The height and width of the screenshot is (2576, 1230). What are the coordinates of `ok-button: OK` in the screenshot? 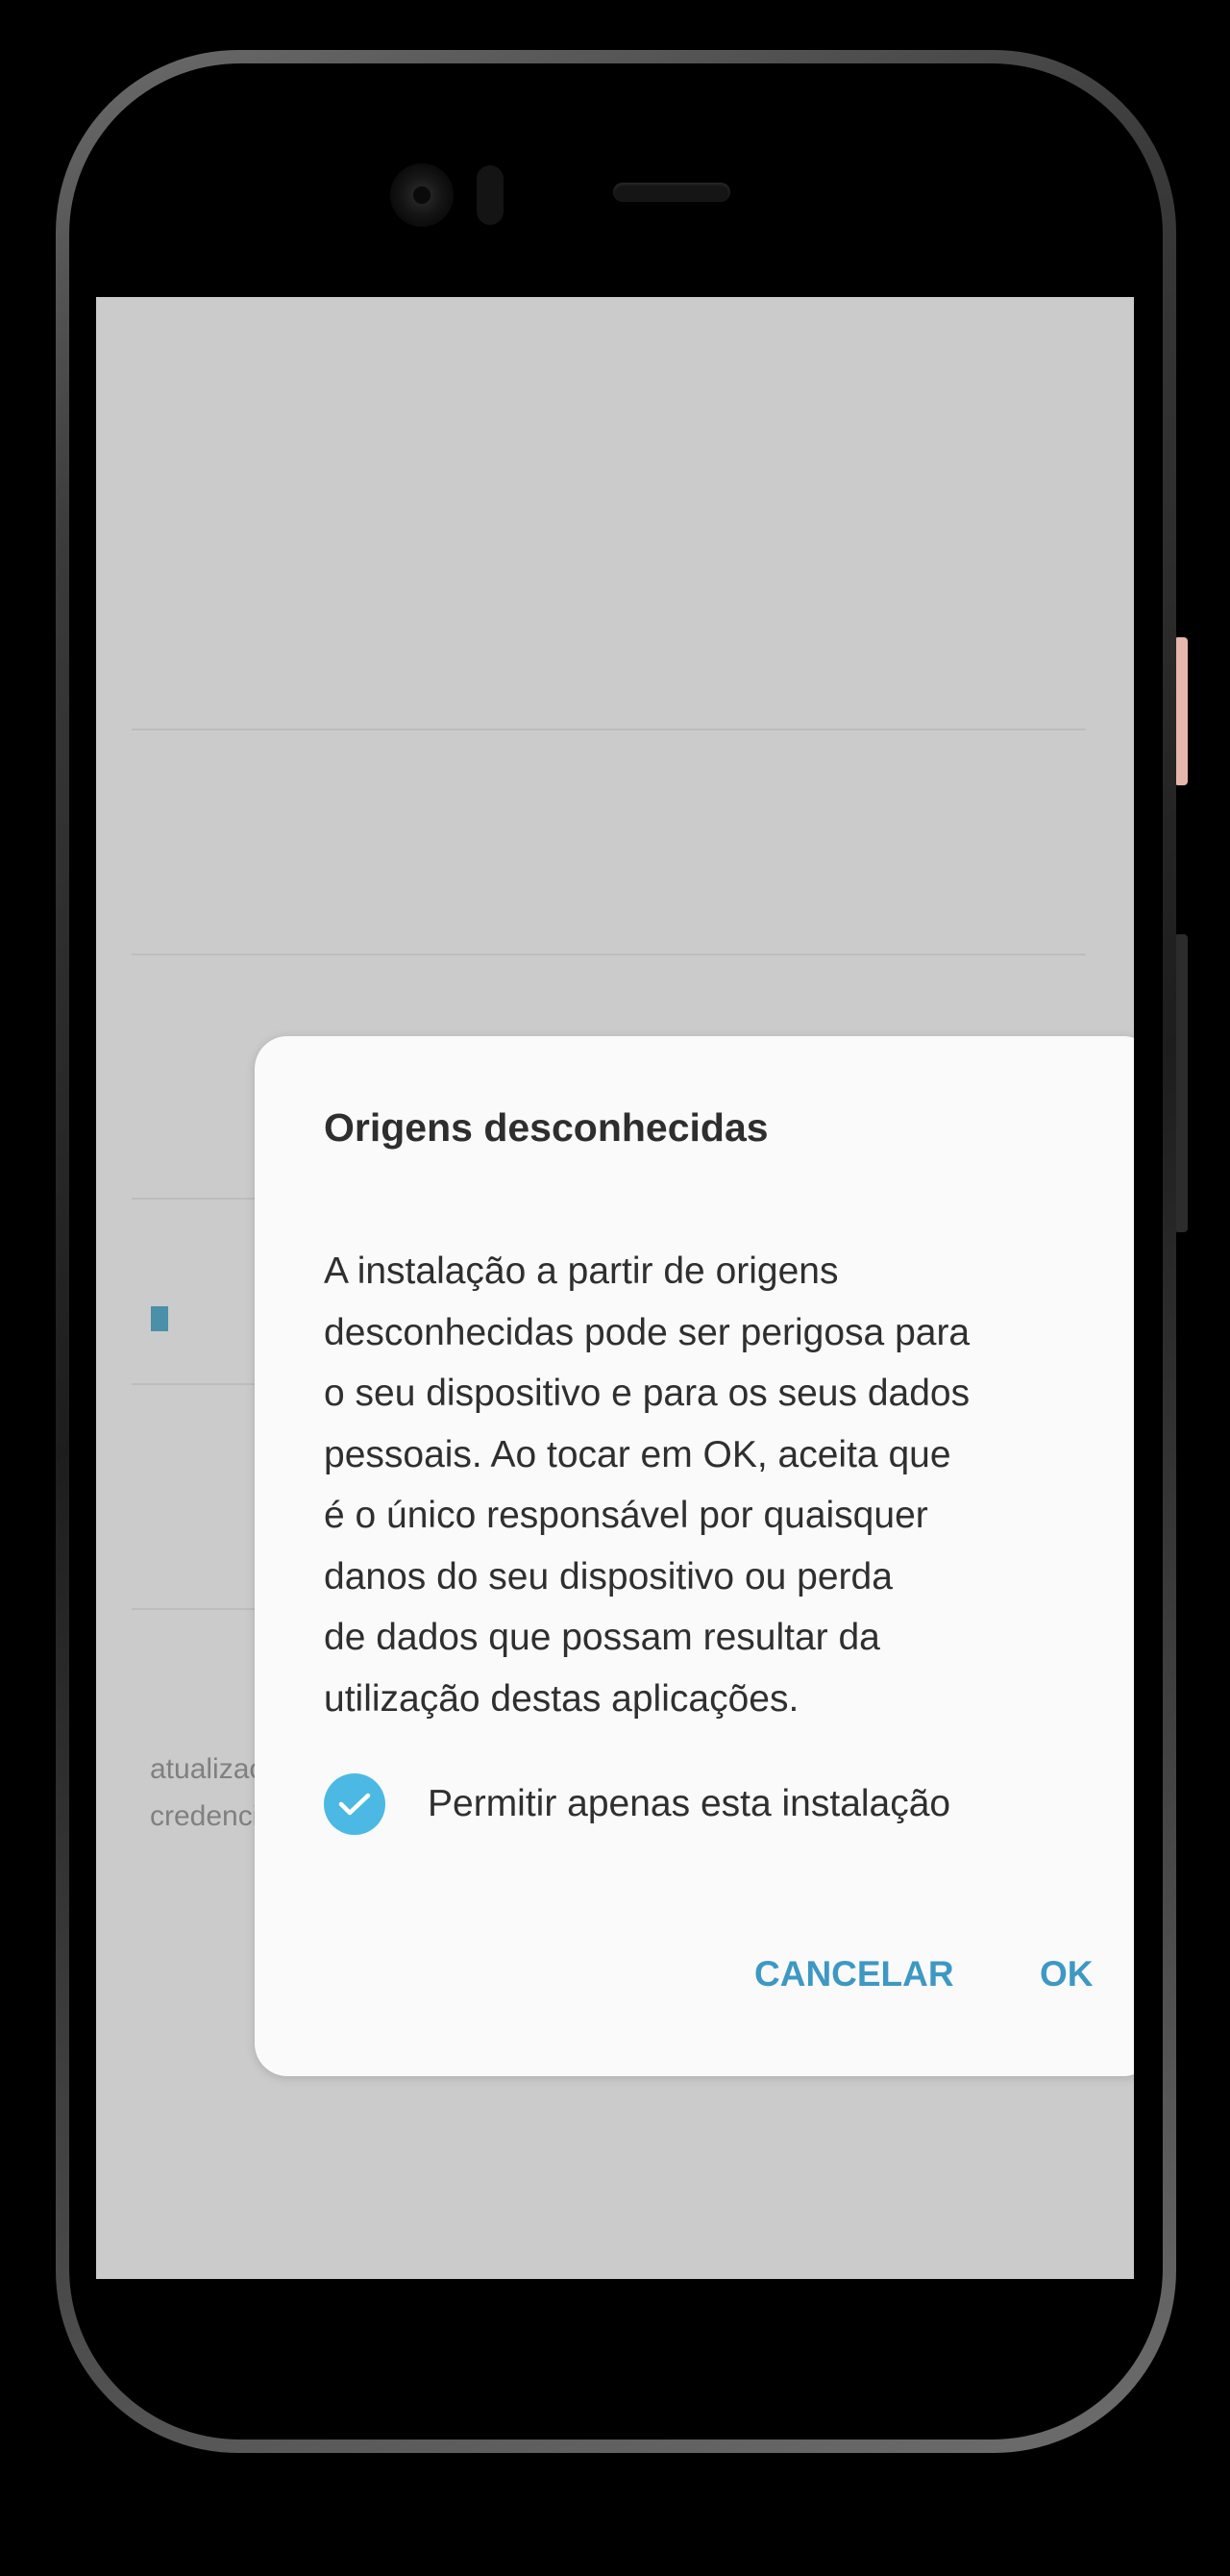 It's located at (1067, 1974).